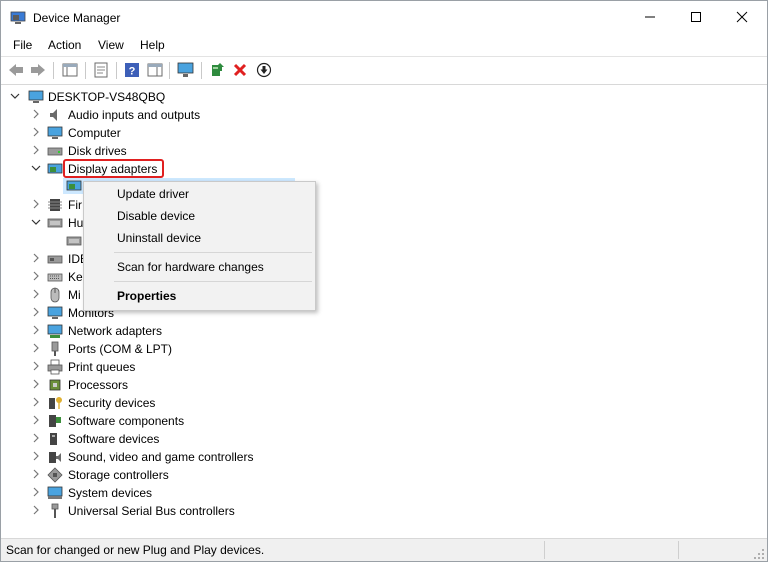  I want to click on show-hide-console-tree-button, so click(70, 70).